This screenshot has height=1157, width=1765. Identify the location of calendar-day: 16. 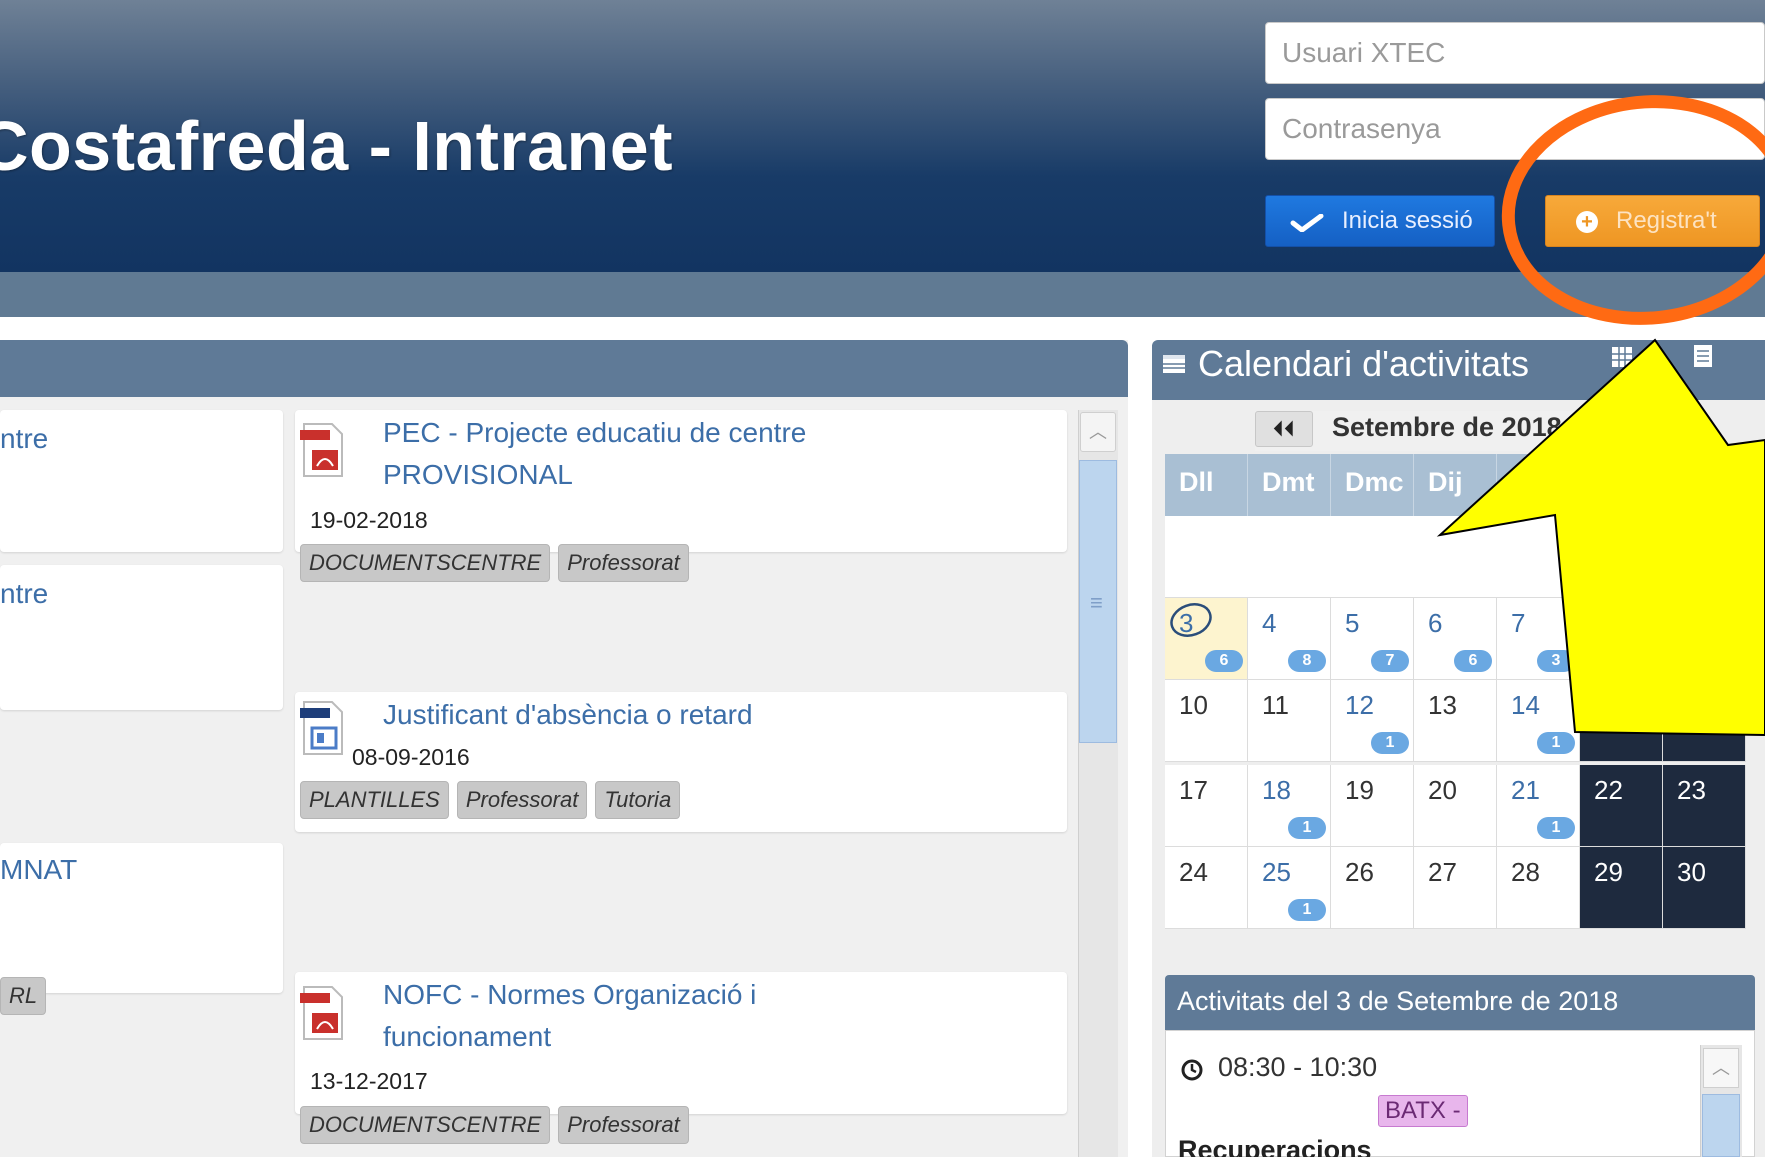
(1704, 721).